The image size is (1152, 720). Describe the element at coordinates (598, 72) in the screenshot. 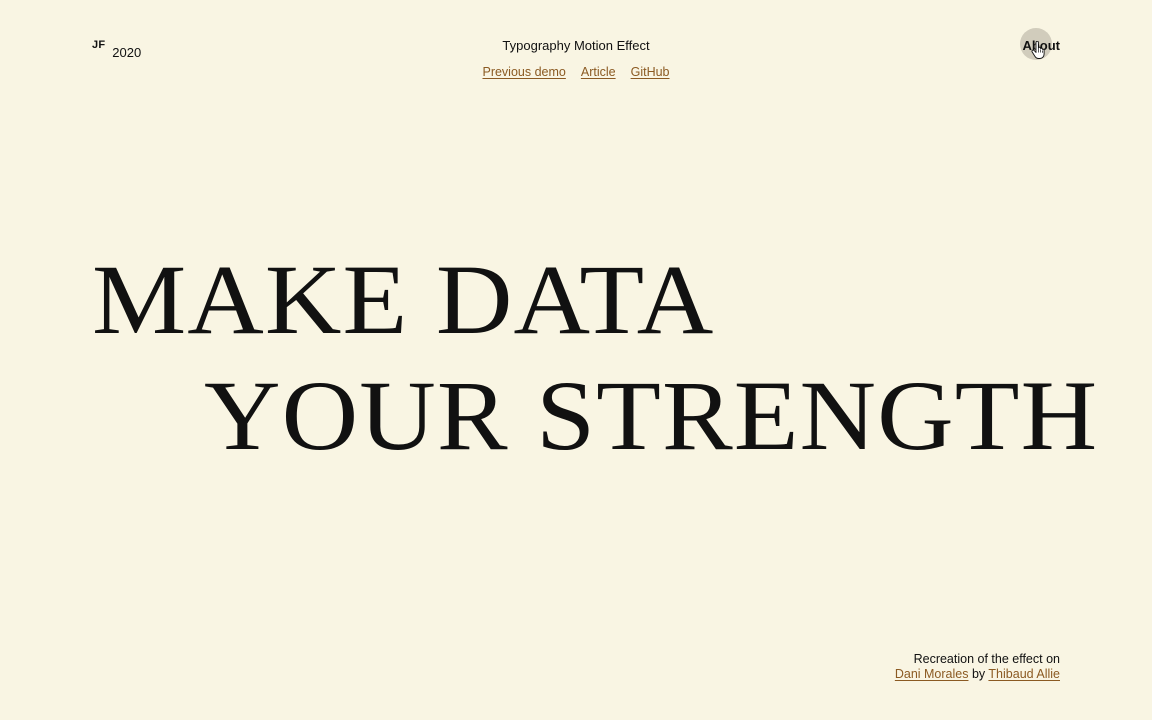

I see `article-link: Article` at that location.